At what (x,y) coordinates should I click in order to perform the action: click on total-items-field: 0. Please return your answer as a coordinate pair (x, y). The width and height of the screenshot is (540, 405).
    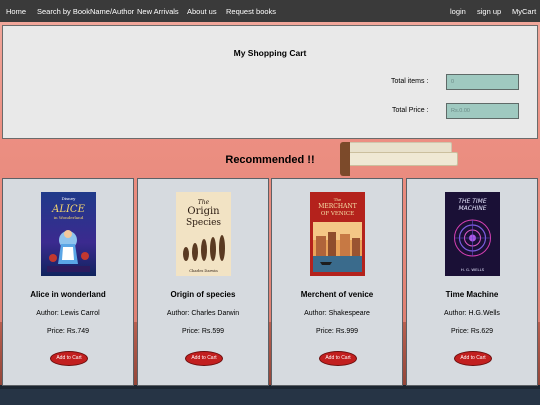
    Looking at the image, I should click on (482, 82).